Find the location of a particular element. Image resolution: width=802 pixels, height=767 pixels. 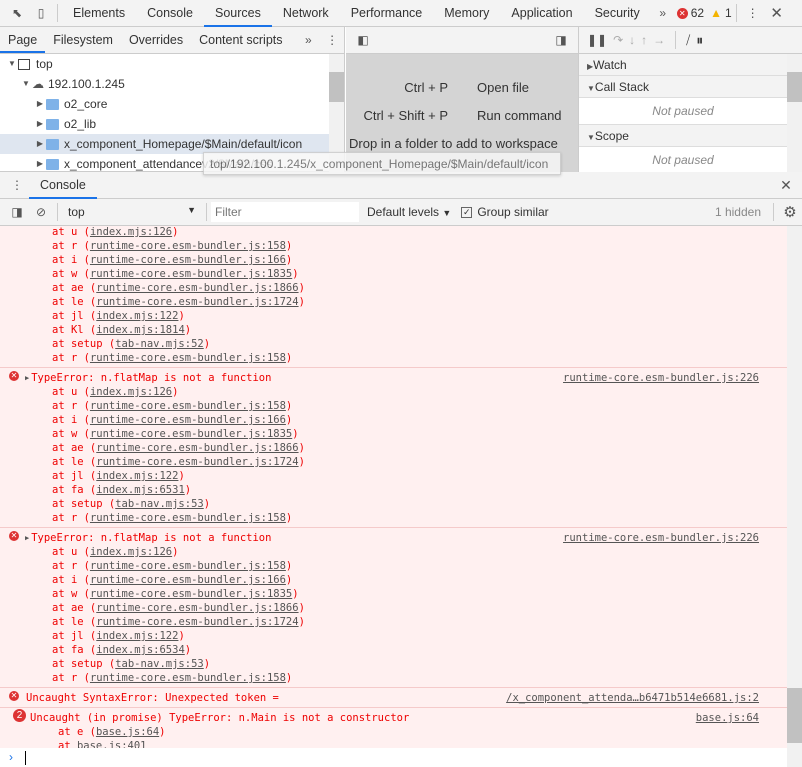

tree-item: ▶ o2_lib is located at coordinates (165, 124).